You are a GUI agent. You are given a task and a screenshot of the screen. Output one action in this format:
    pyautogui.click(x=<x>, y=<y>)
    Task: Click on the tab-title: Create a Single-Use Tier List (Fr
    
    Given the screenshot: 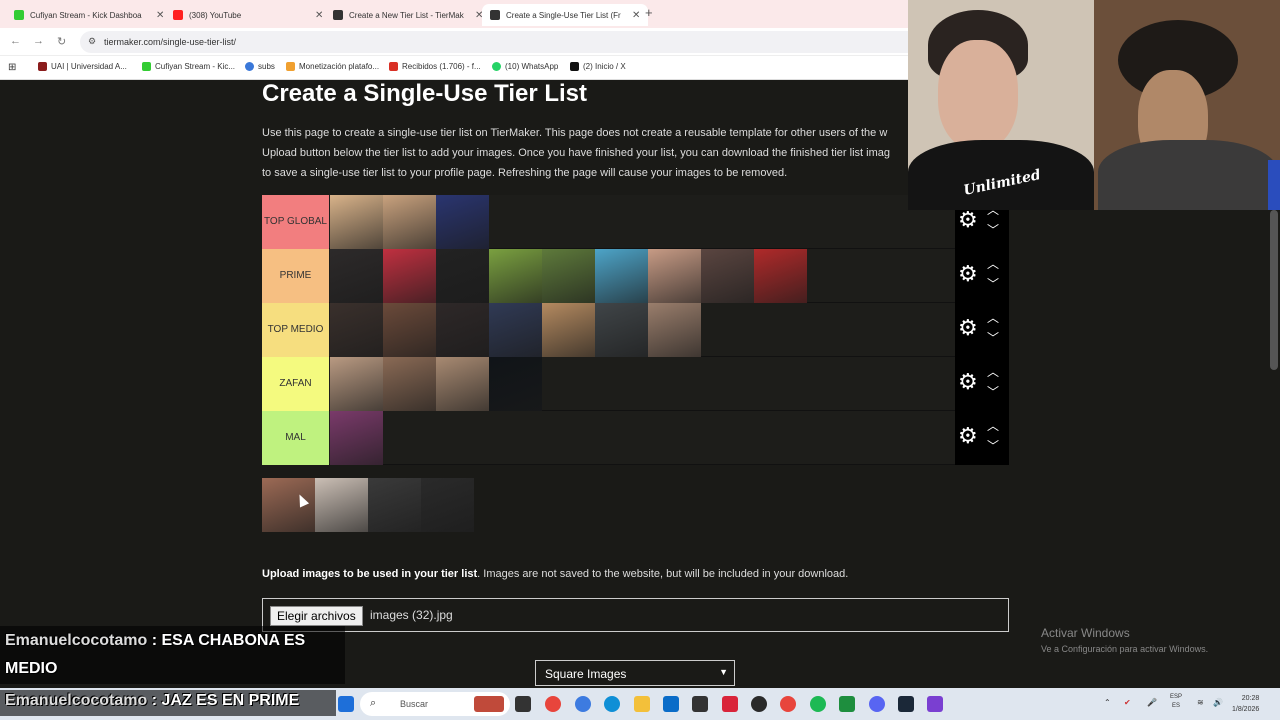 What is the action you would take?
    pyautogui.click(x=563, y=15)
    